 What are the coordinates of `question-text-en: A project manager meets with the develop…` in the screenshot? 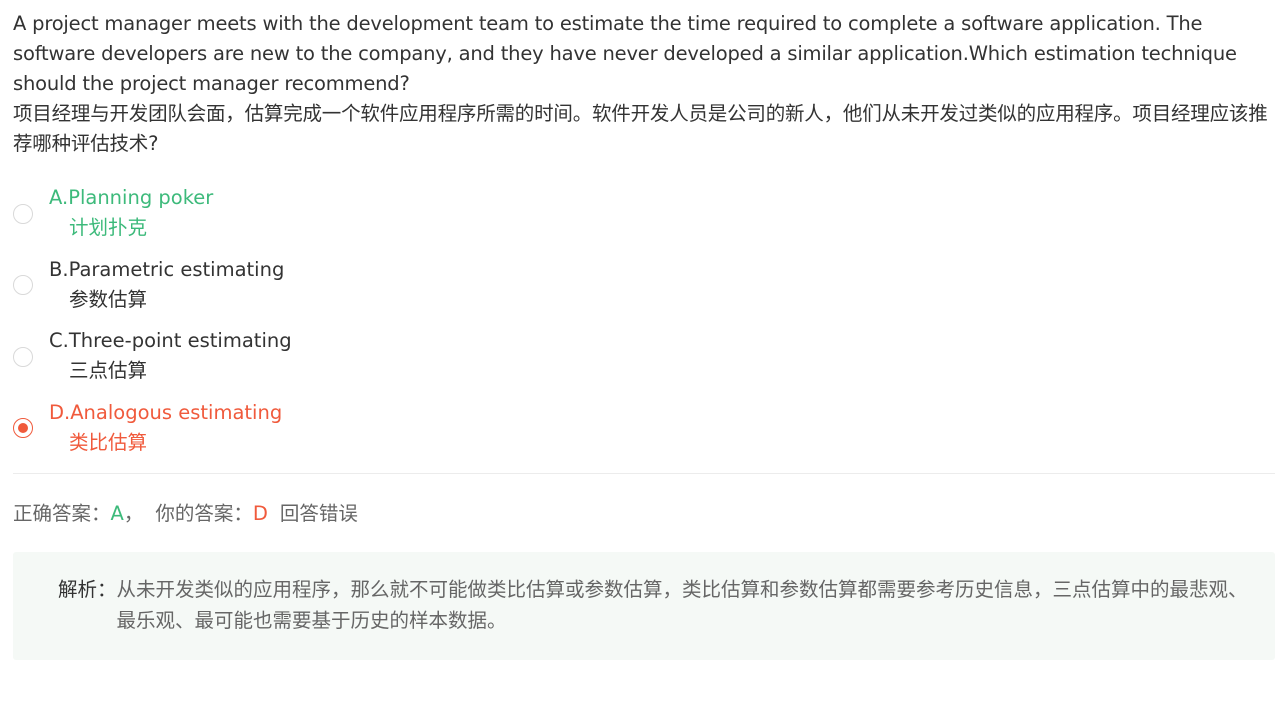 It's located at (625, 53).